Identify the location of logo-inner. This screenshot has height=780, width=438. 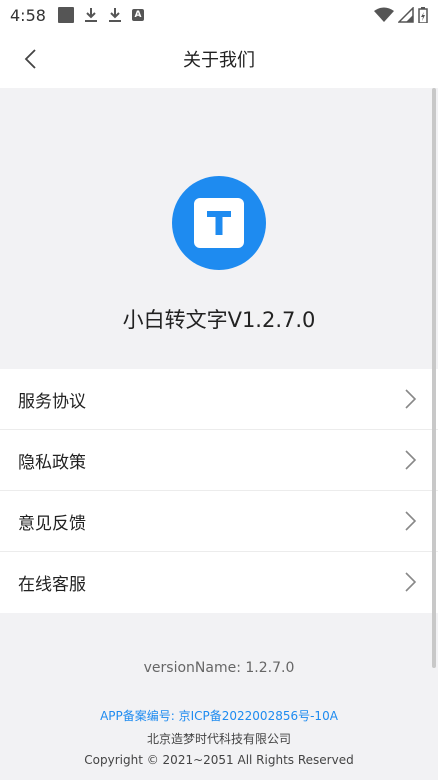
(219, 223).